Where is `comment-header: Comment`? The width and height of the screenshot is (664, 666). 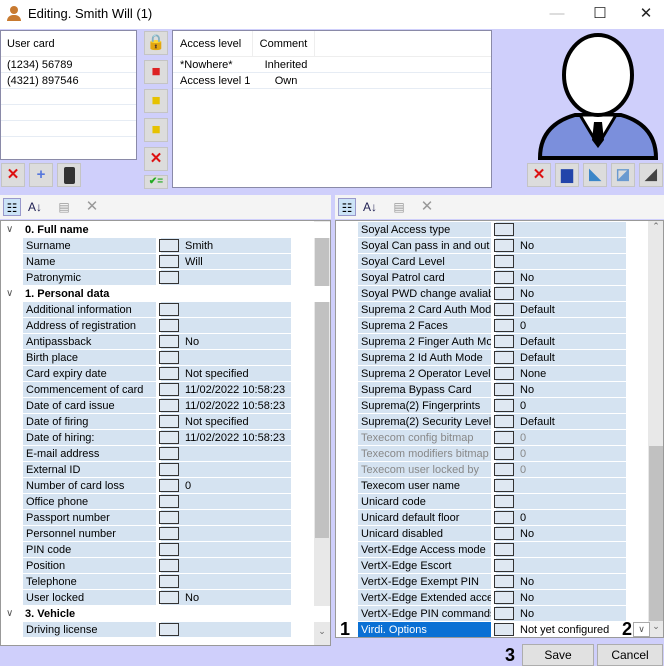 comment-header: Comment is located at coordinates (284, 43).